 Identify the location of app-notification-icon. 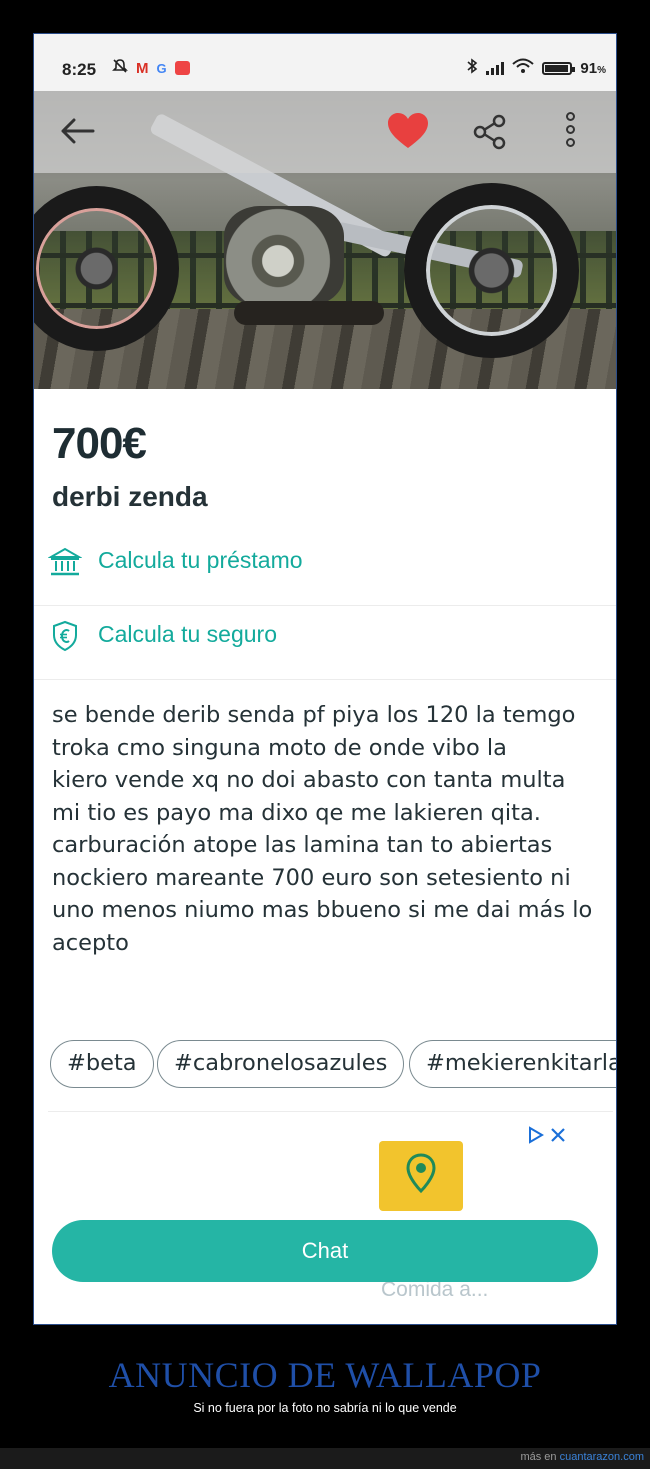
(182, 68).